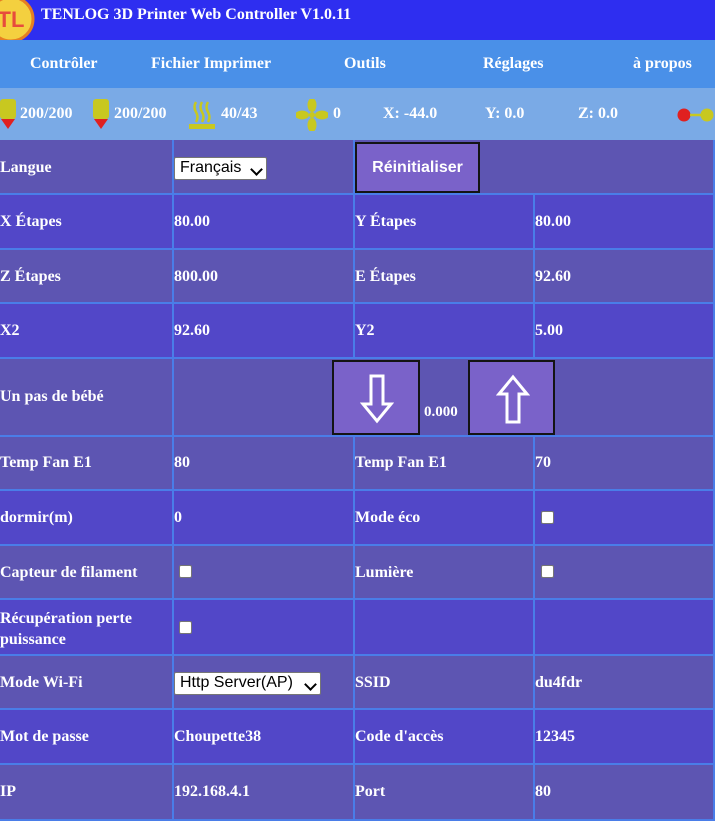  What do you see at coordinates (555, 737) in the screenshot?
I see `access-code-value: 12345` at bounding box center [555, 737].